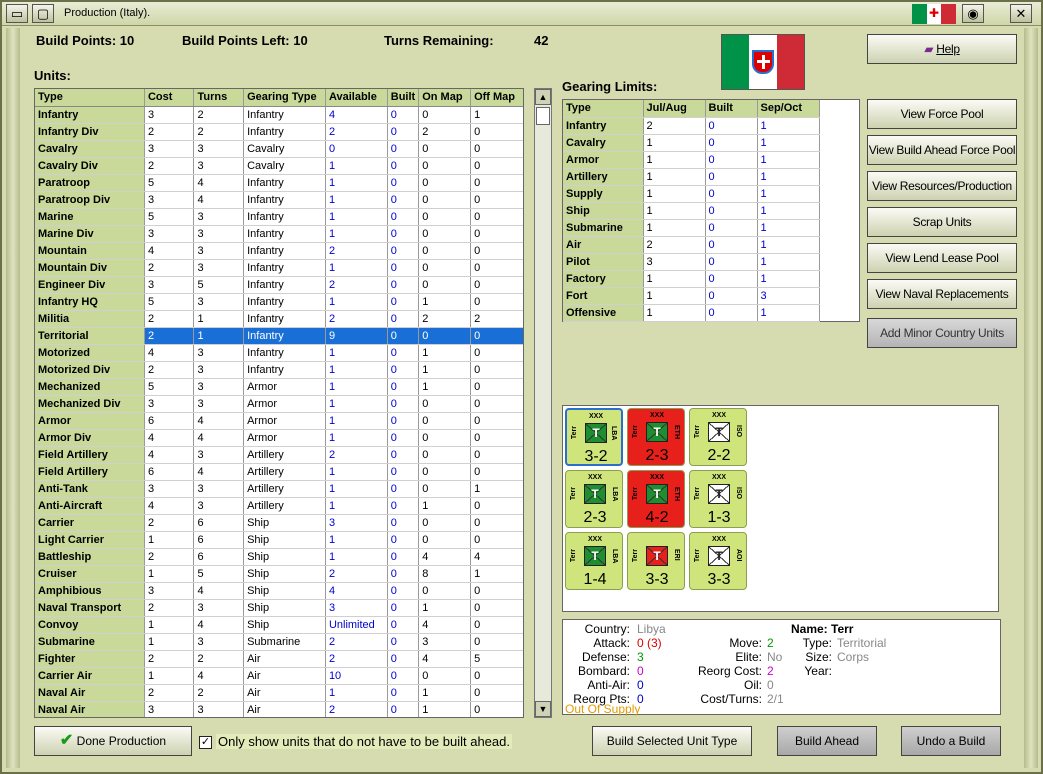  I want to click on table-cell: 5, so click(169, 387).